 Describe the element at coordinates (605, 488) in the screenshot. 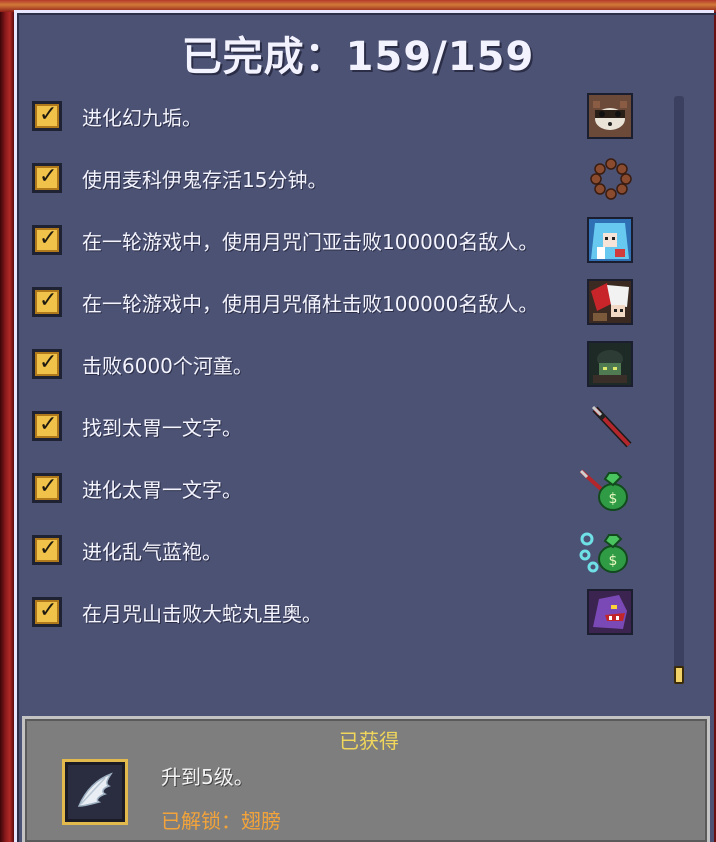

I see `money-bag-sword-icon: $` at that location.